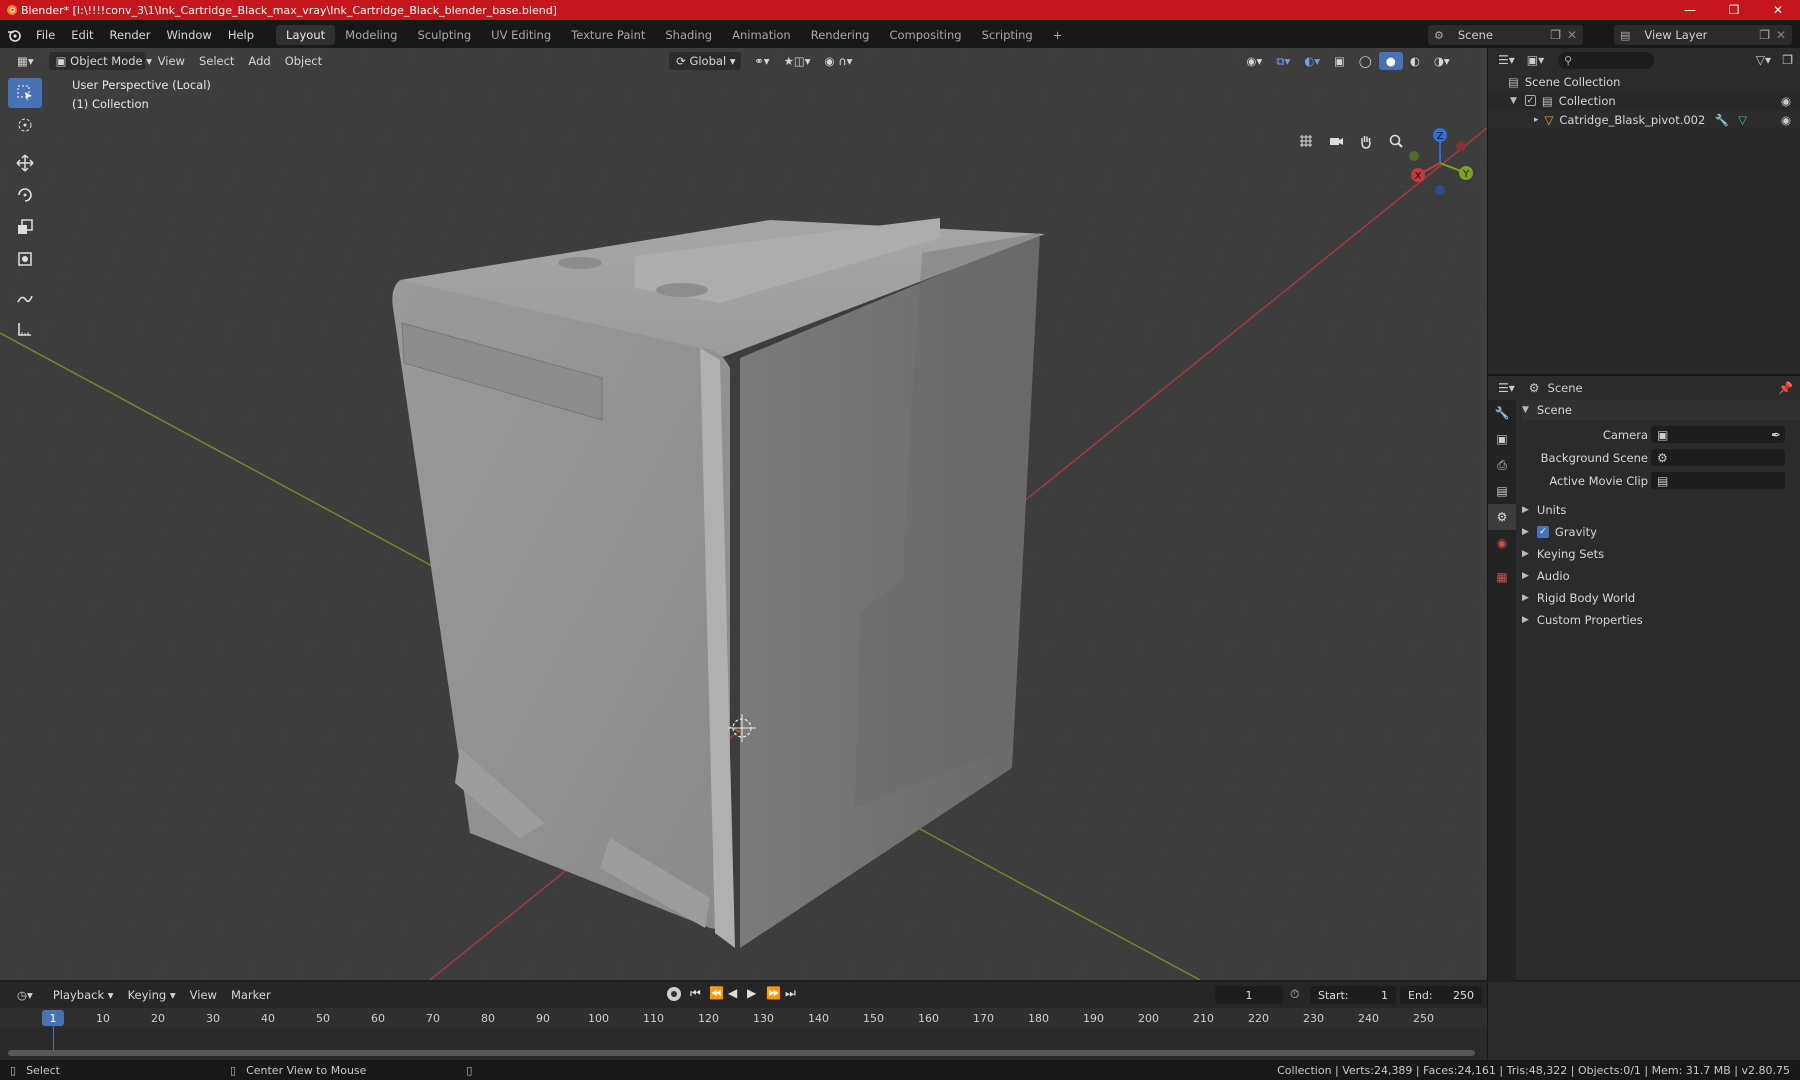 Image resolution: width=1800 pixels, height=1080 pixels. I want to click on filter-icon: ▽▾, so click(1763, 60).